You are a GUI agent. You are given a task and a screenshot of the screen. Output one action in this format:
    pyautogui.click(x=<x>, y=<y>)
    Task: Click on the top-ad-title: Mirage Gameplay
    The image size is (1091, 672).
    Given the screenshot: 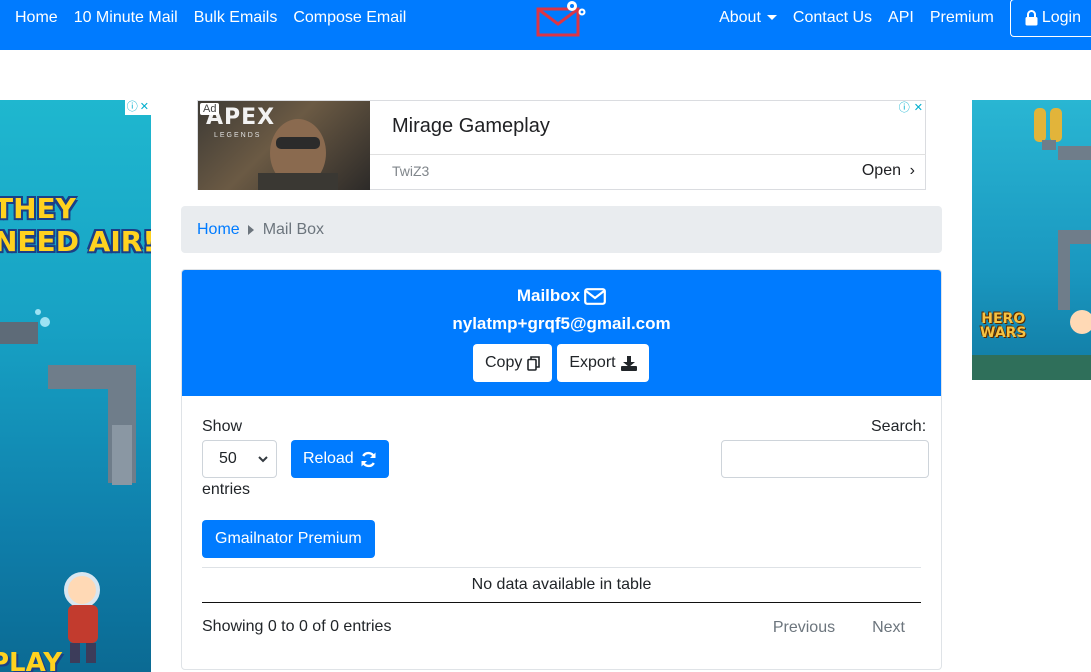 What is the action you would take?
    pyautogui.click(x=471, y=126)
    